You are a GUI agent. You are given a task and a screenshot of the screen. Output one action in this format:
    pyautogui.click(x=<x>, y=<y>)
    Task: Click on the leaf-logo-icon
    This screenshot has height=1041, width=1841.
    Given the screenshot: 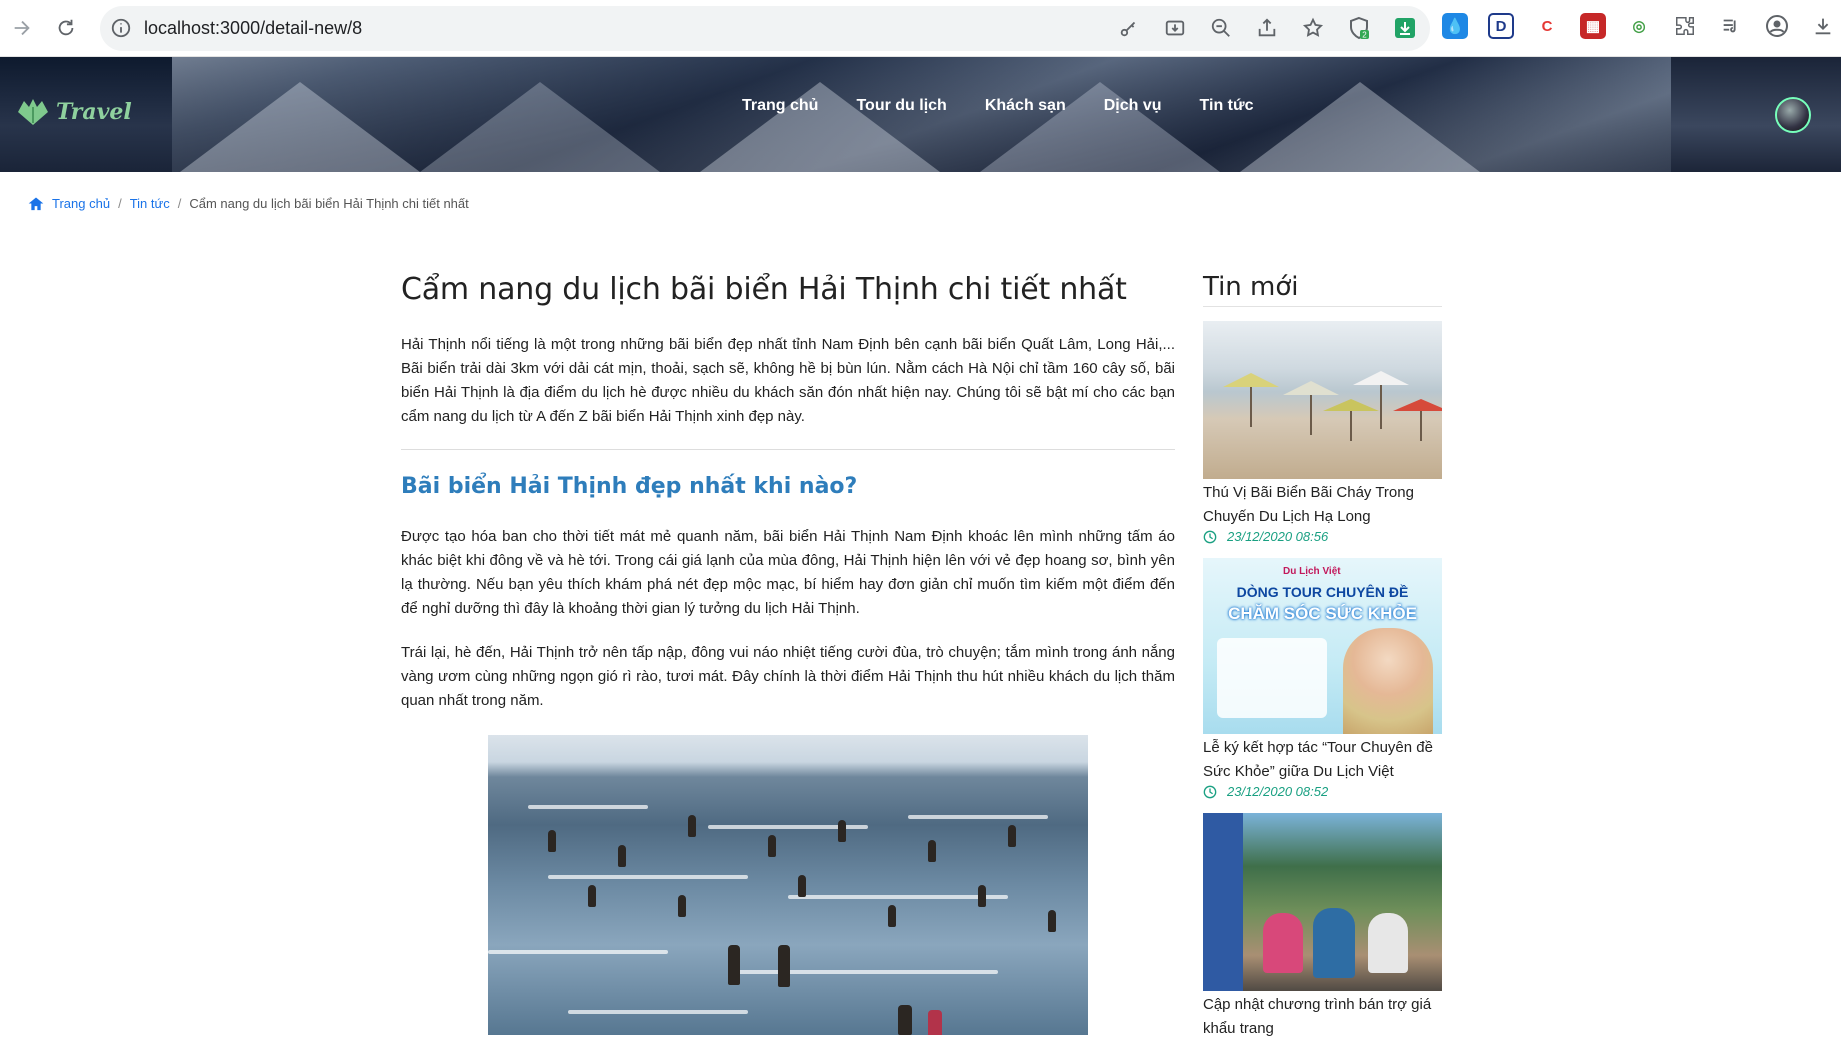 What is the action you would take?
    pyautogui.click(x=33, y=112)
    